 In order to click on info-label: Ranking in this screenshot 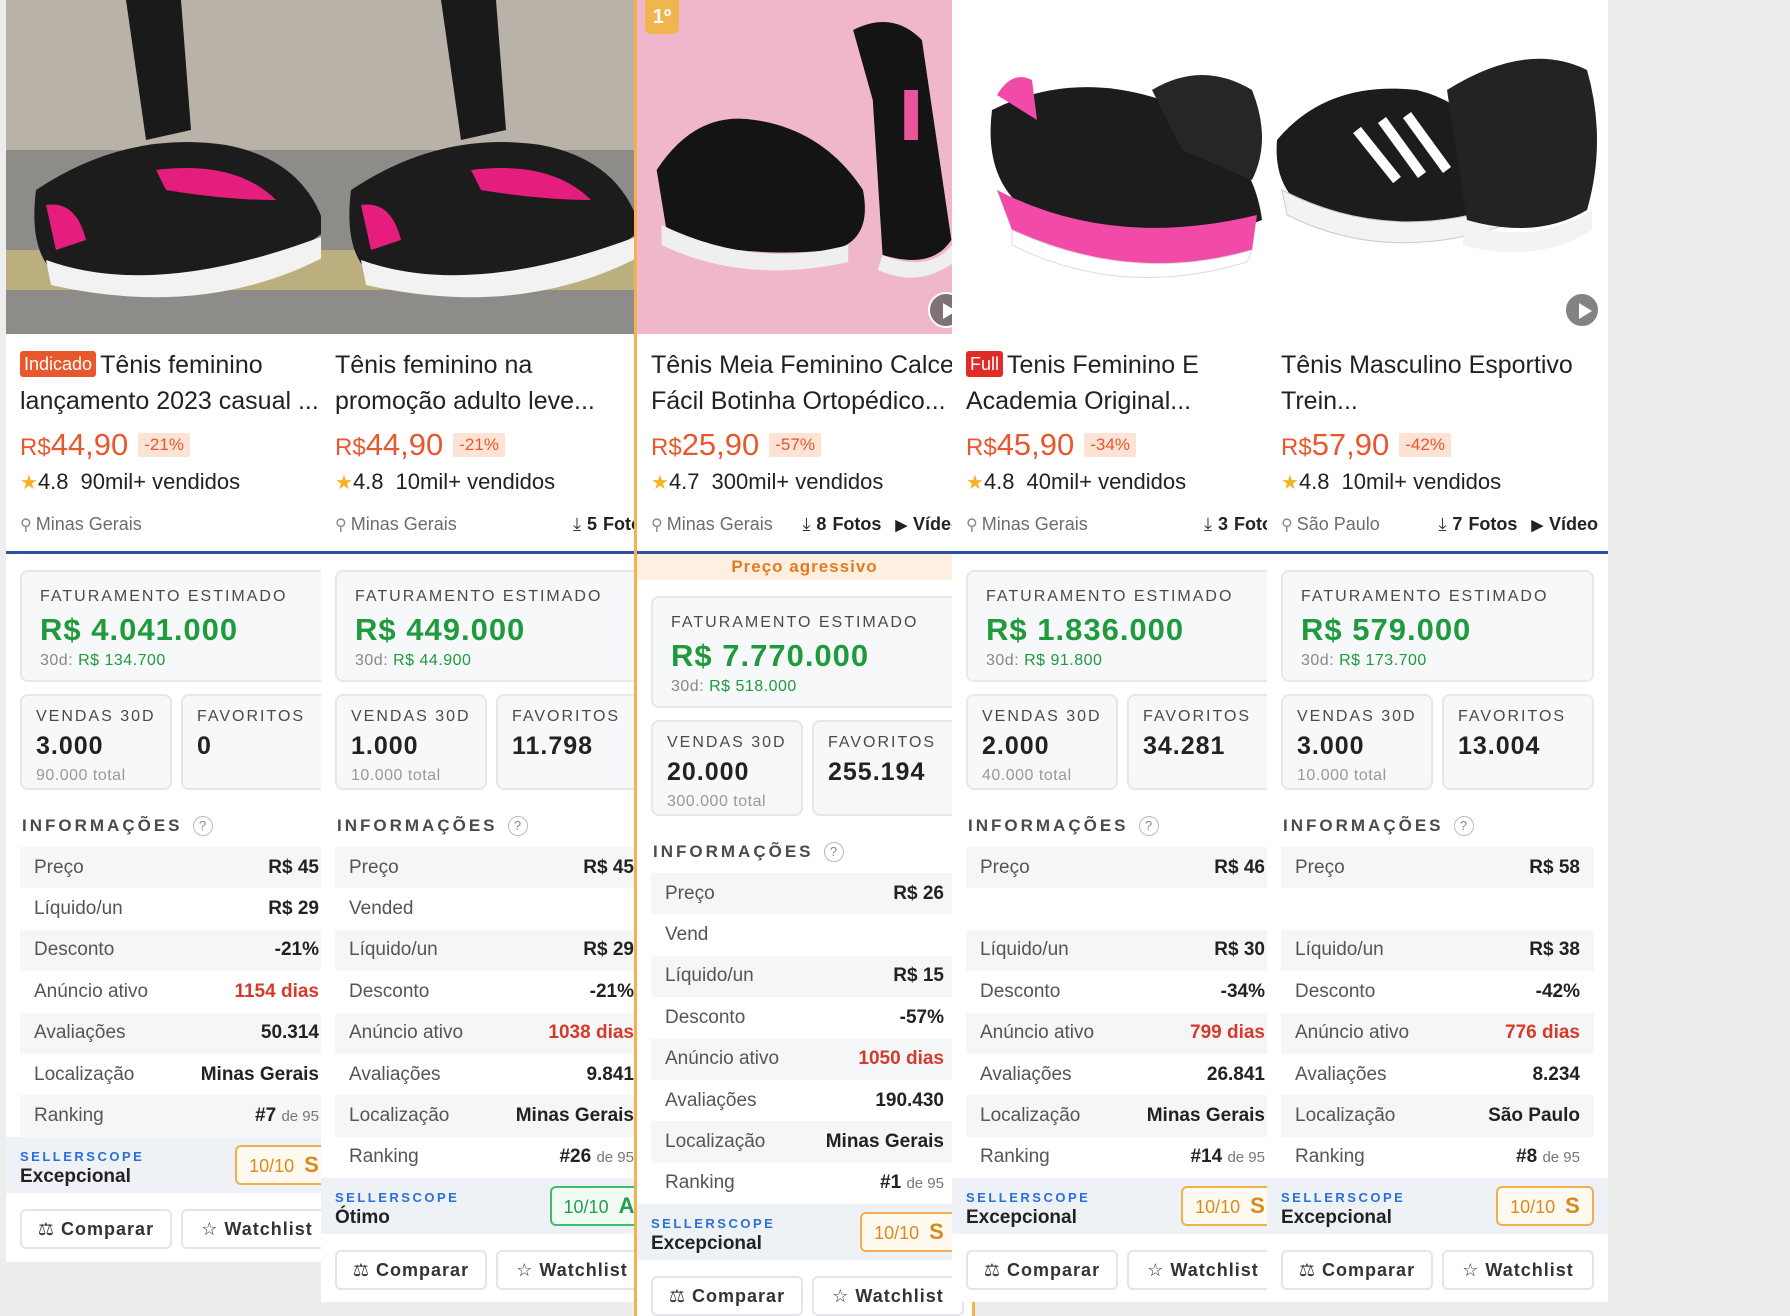, I will do `click(1015, 1157)`.